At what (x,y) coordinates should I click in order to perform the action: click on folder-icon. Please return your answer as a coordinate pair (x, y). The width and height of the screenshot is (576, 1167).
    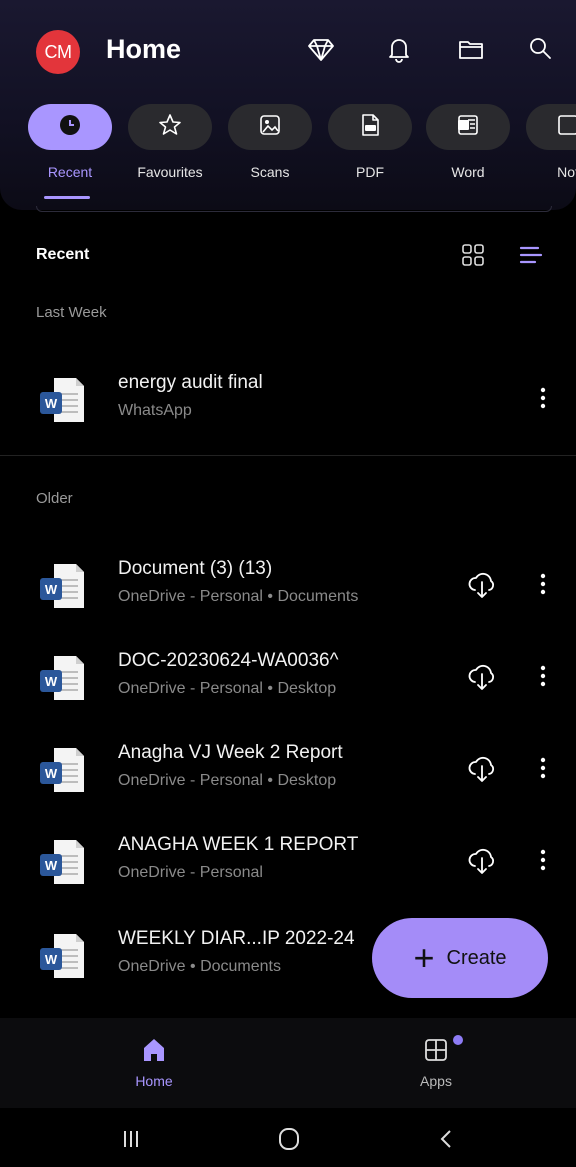
    Looking at the image, I should click on (471, 49).